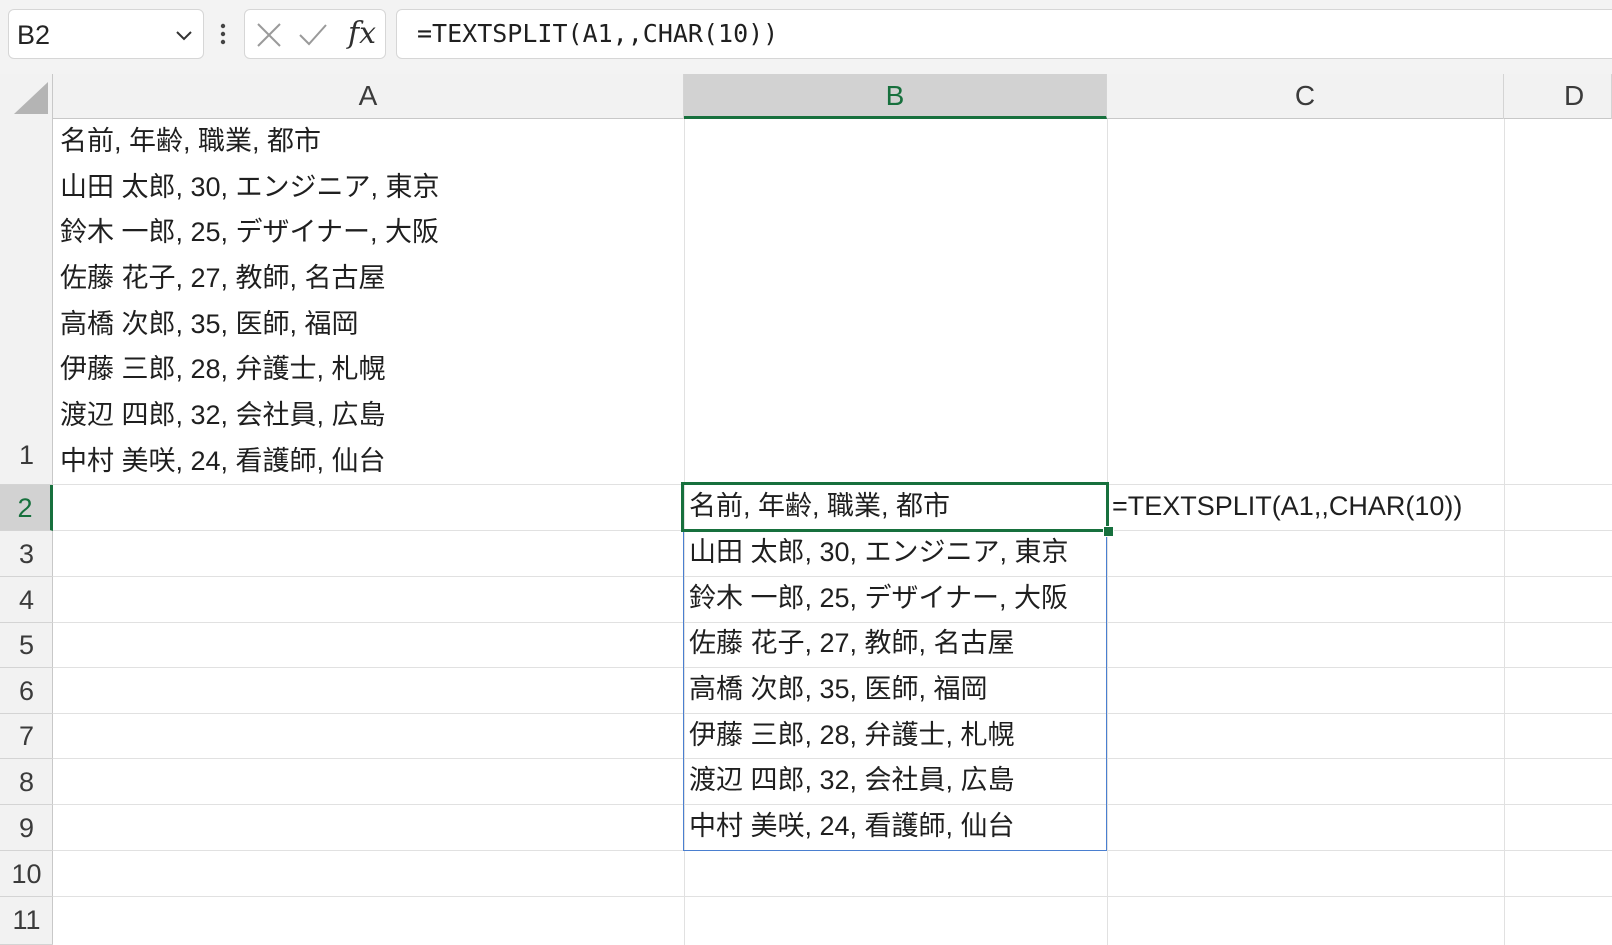  I want to click on column-header-b: B, so click(895, 96).